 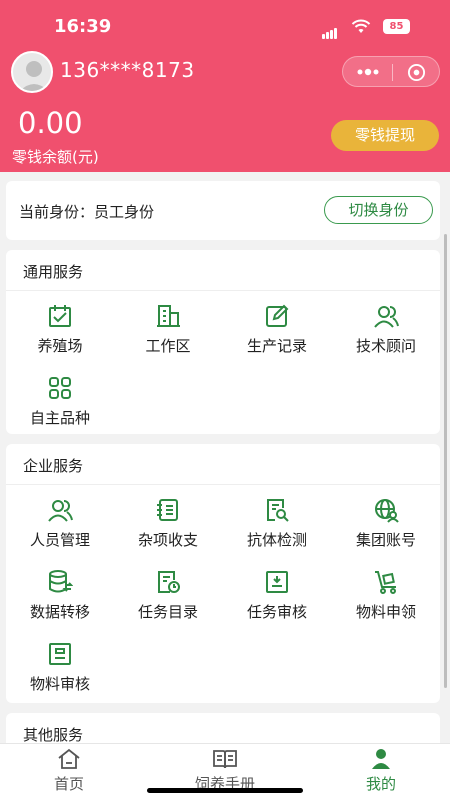 What do you see at coordinates (68, 784) in the screenshot?
I see `tab-label: 首页` at bounding box center [68, 784].